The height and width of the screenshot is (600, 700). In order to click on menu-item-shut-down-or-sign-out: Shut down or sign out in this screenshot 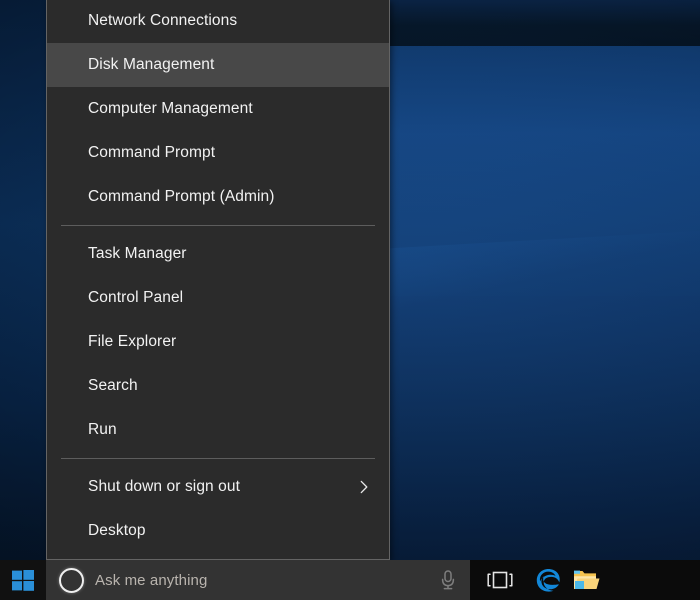, I will do `click(218, 487)`.